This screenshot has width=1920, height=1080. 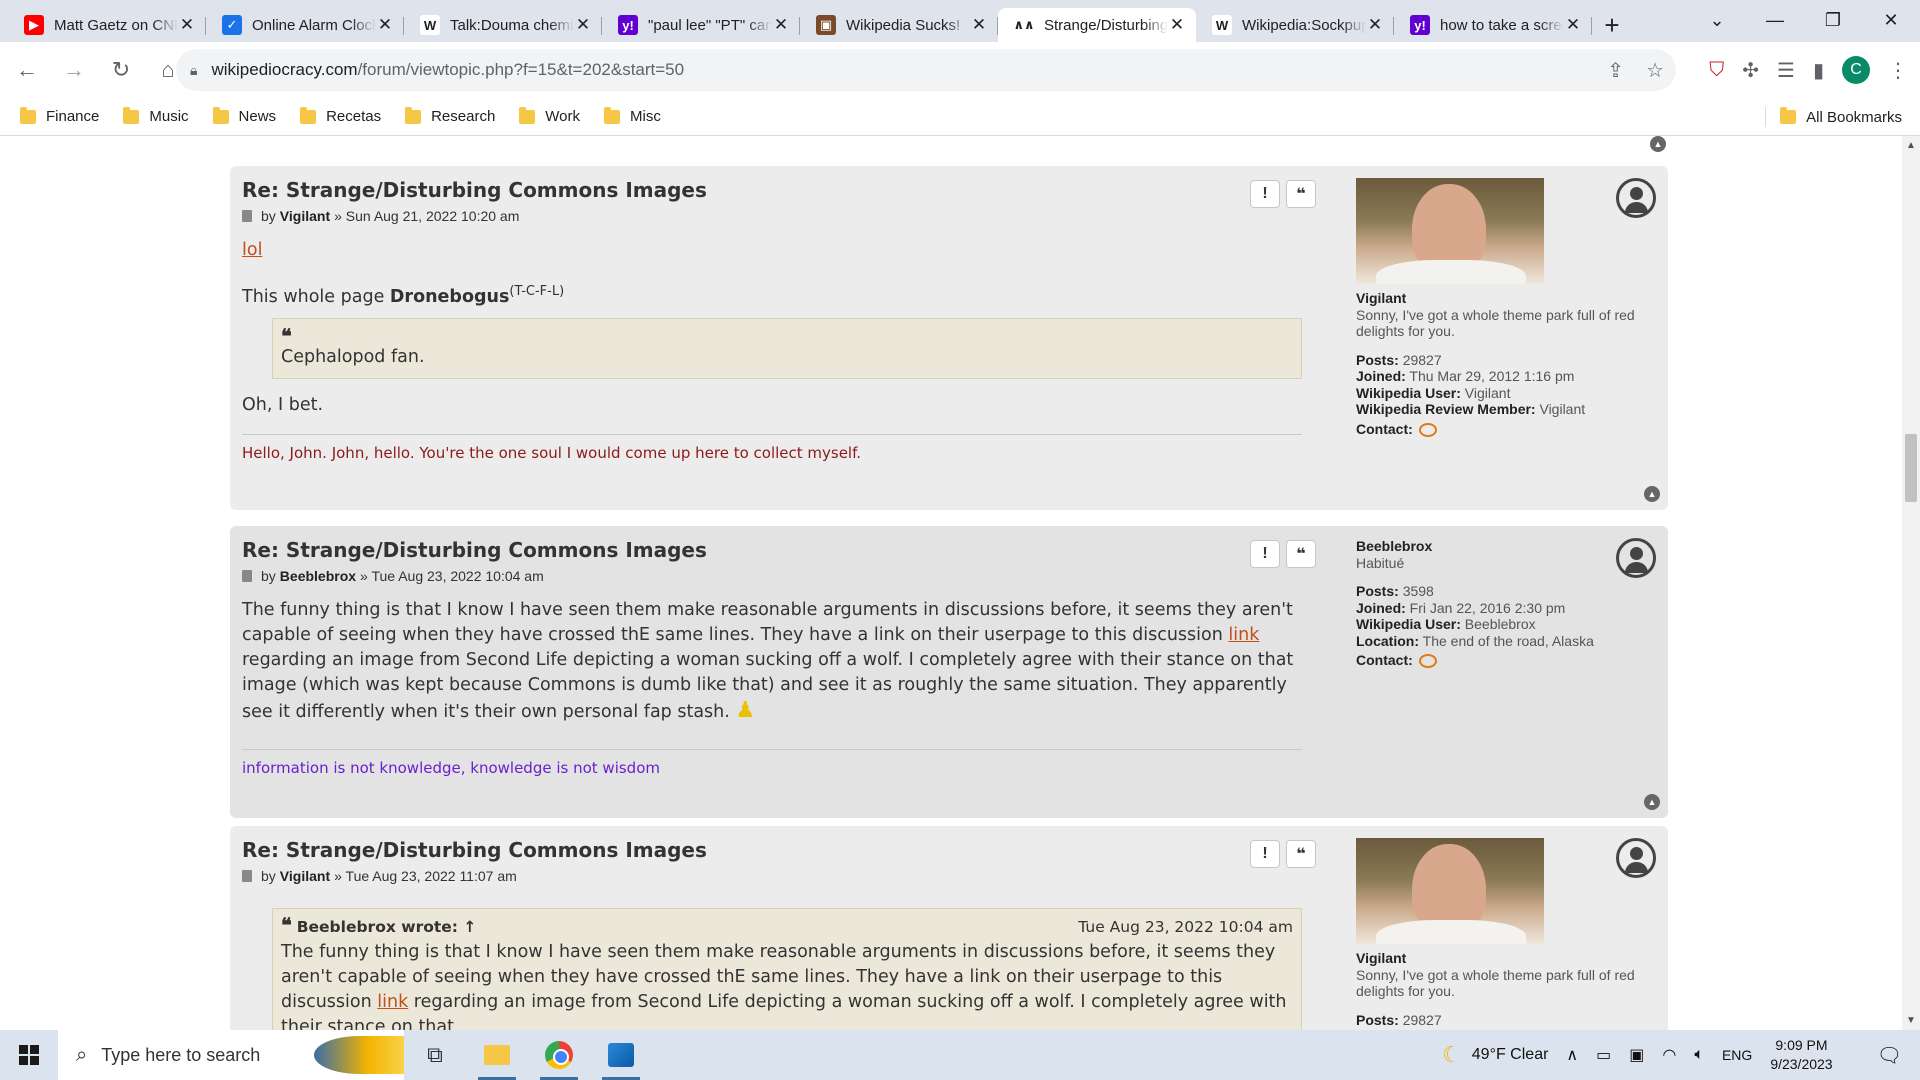 I want to click on reading-list-icon: ☰, so click(x=1786, y=70).